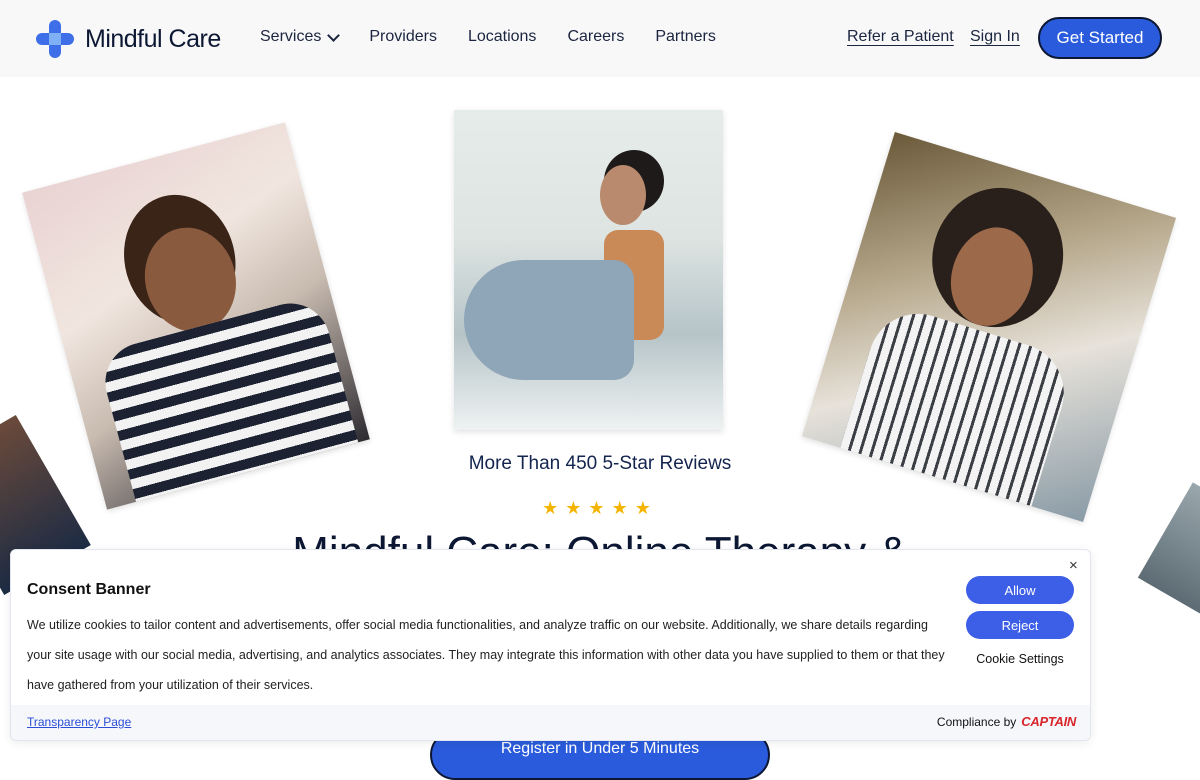  Describe the element at coordinates (588, 270) in the screenshot. I see `hero-photo-woman-mug` at that location.